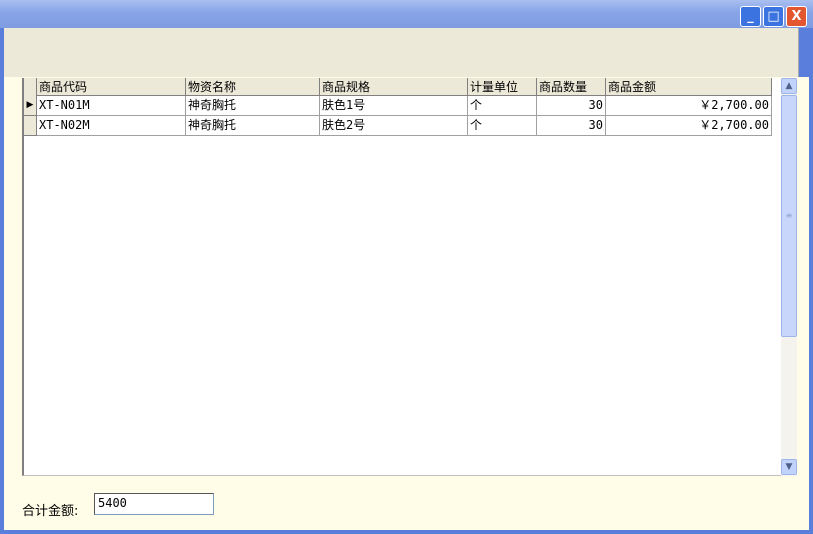  What do you see at coordinates (111, 87) in the screenshot?
I see `column-header: 商品代码` at bounding box center [111, 87].